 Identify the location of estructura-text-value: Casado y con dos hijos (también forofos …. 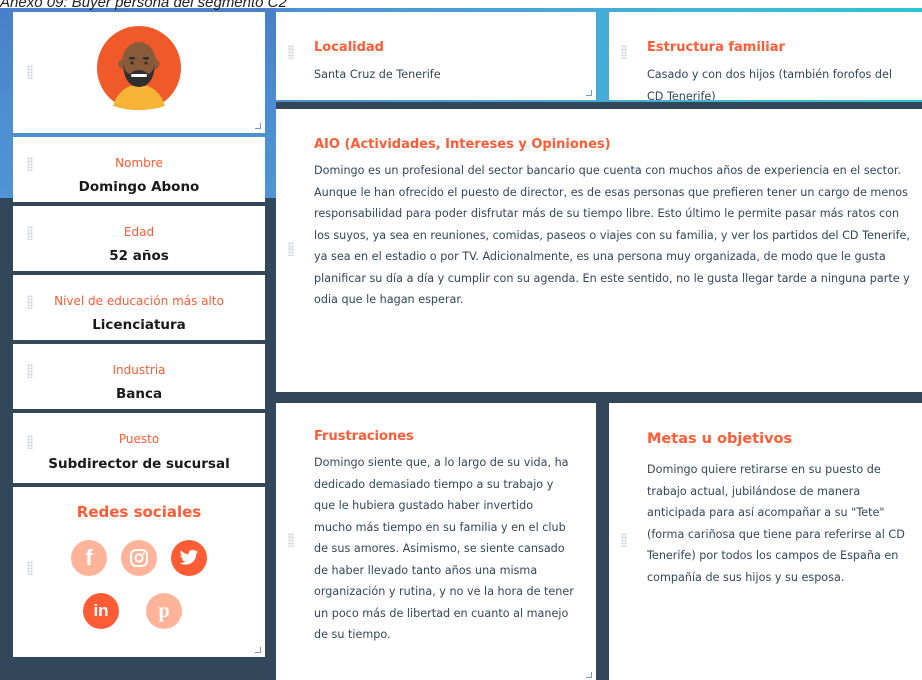
(770, 84).